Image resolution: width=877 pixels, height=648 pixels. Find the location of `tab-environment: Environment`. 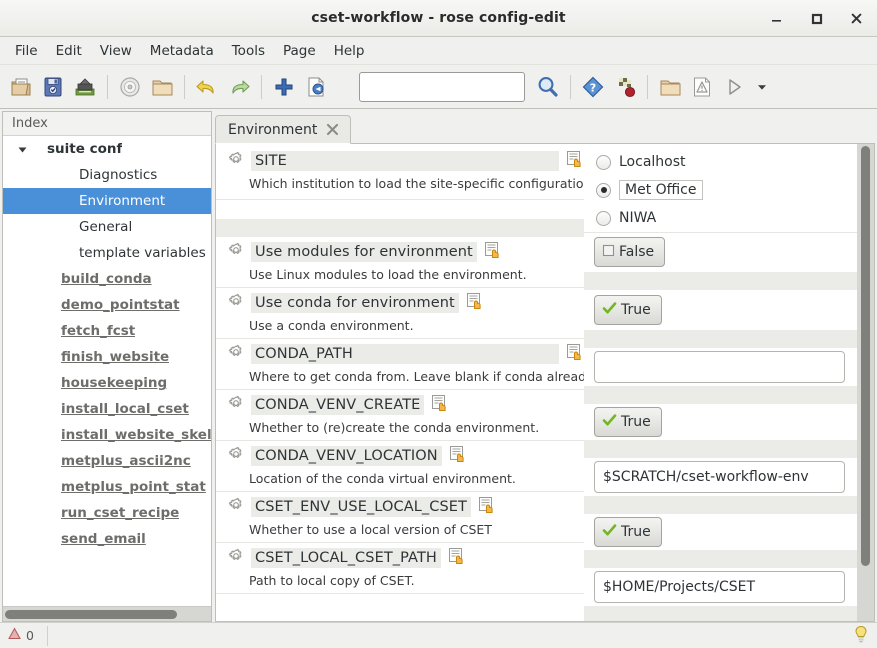

tab-environment: Environment is located at coordinates (283, 129).